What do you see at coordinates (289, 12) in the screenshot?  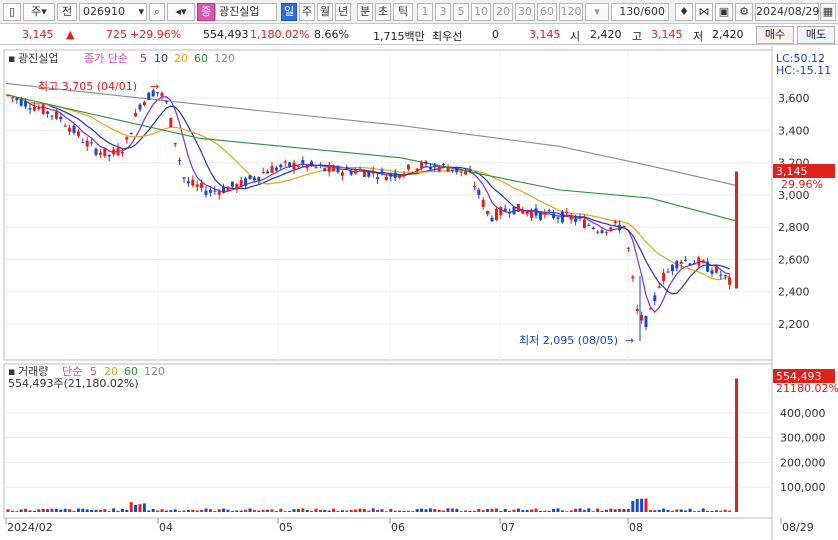 I see `period-day: 일` at bounding box center [289, 12].